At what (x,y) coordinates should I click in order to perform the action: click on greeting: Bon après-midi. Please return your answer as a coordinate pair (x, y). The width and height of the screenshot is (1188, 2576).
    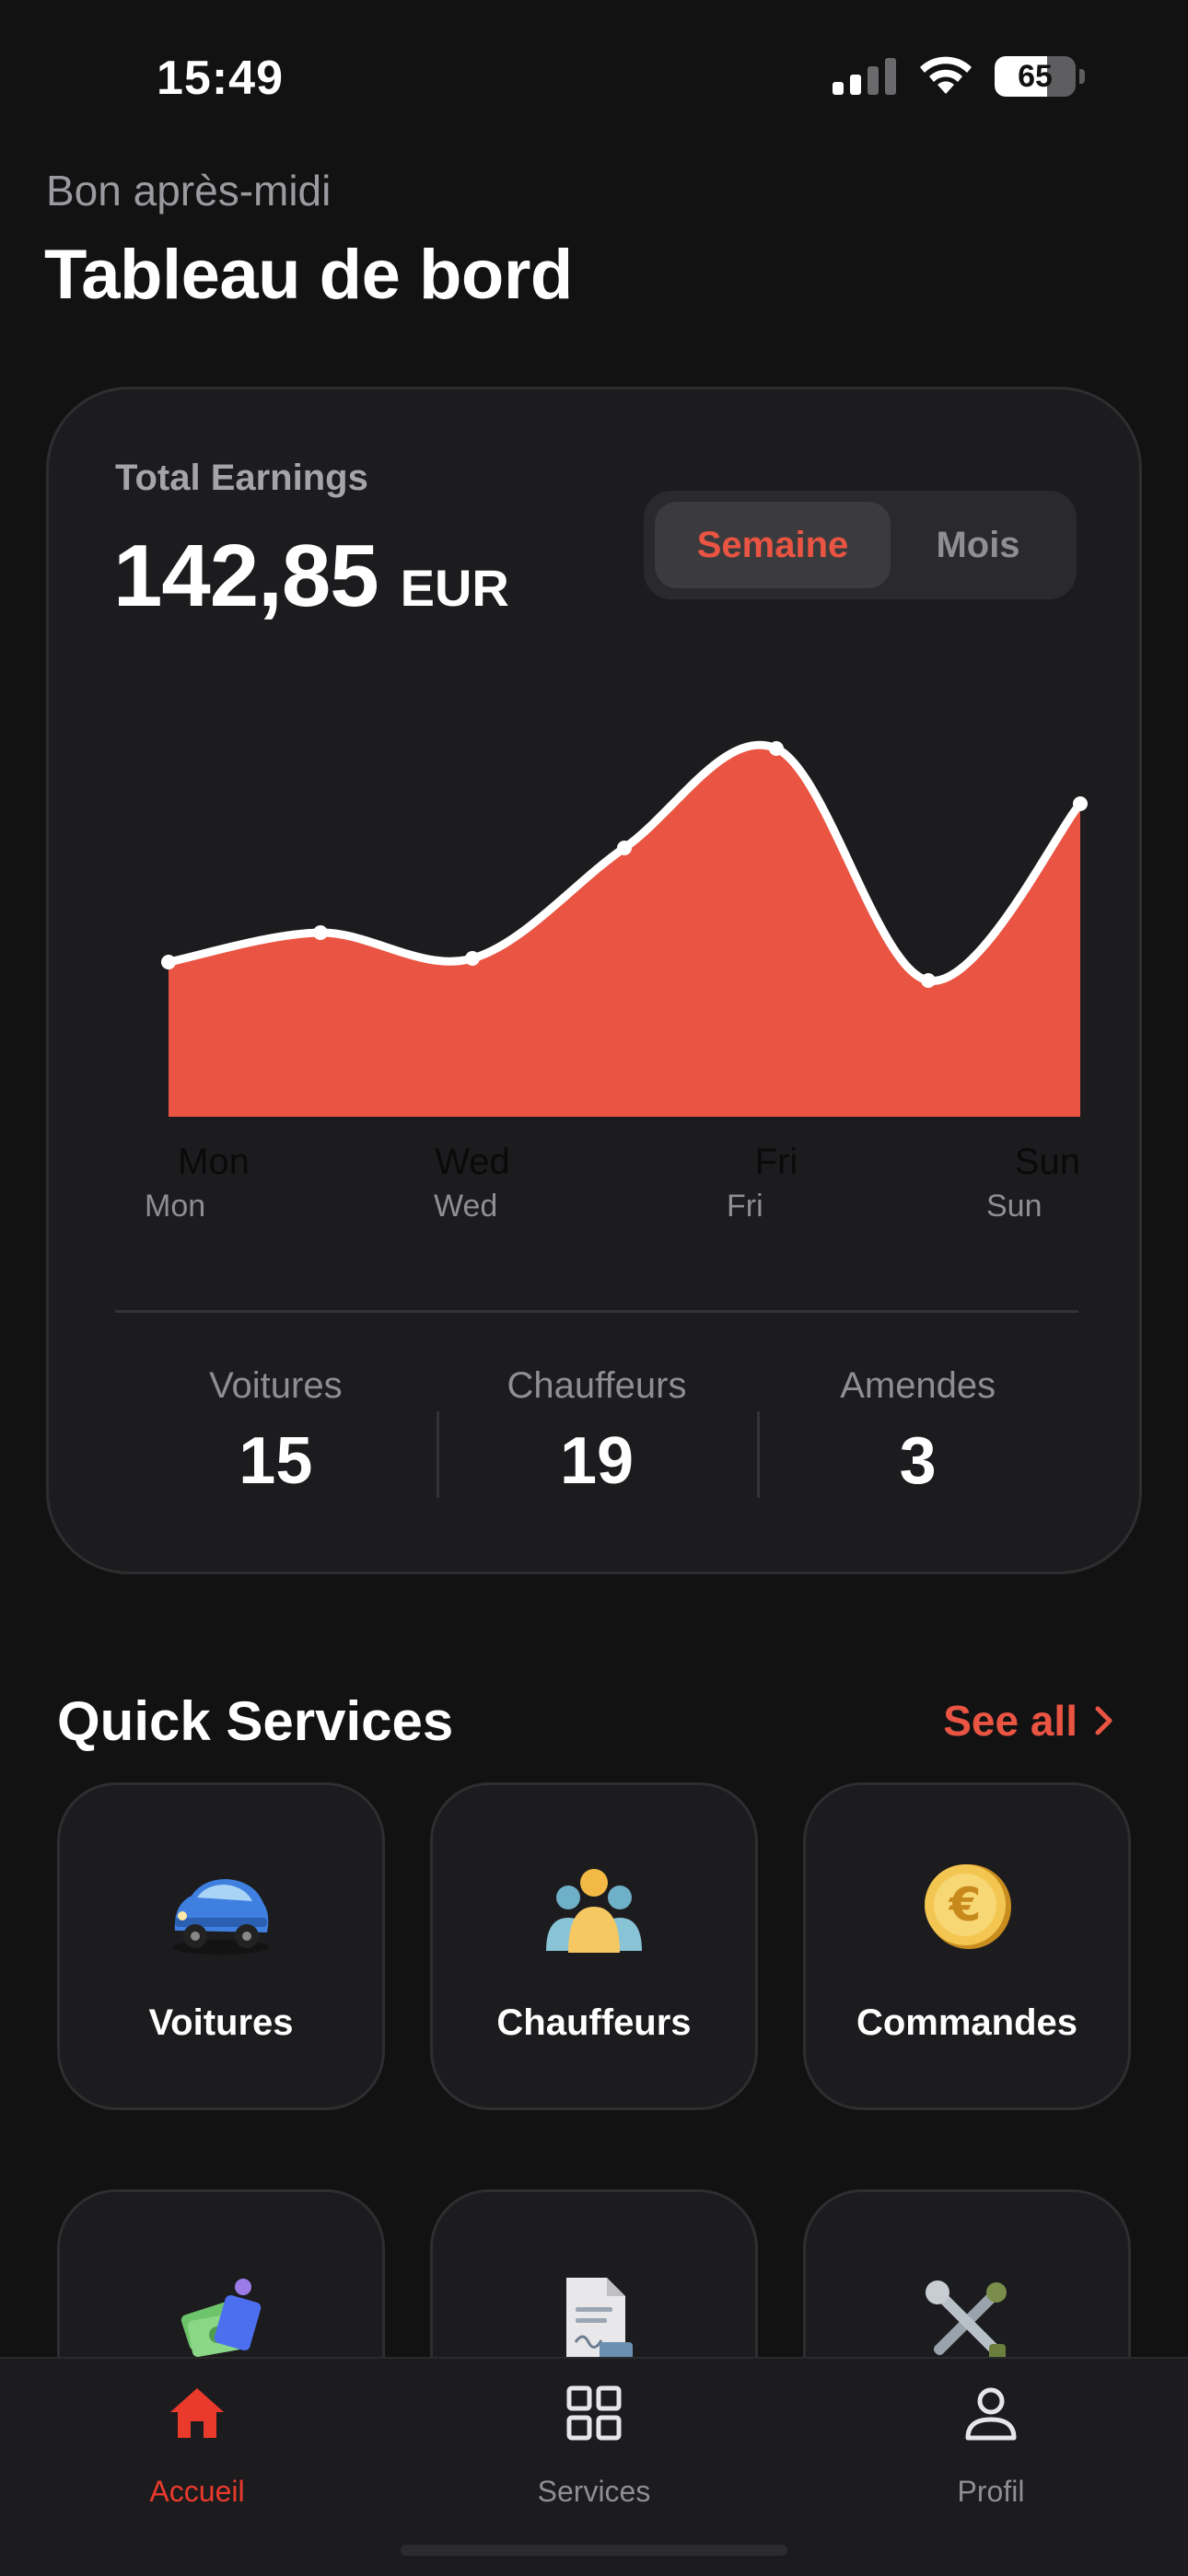
    Looking at the image, I should click on (189, 191).